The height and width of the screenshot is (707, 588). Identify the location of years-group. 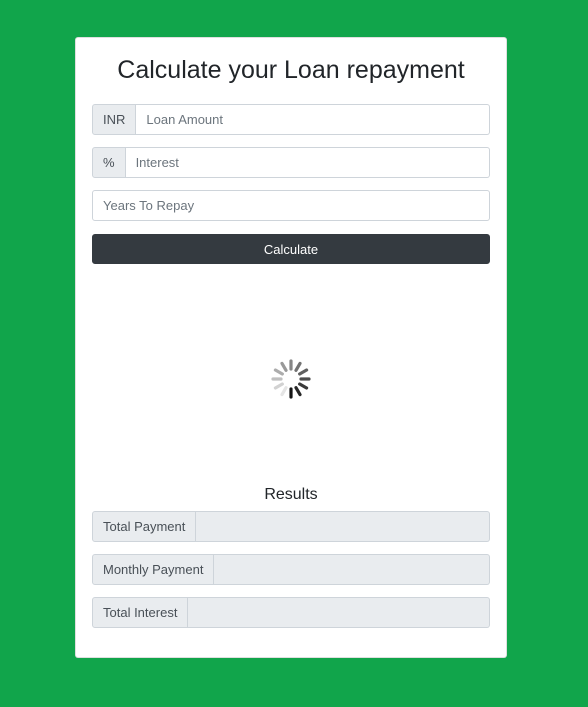
(291, 205).